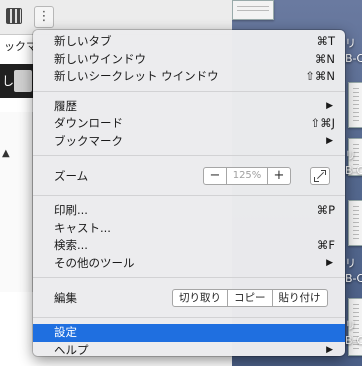  What do you see at coordinates (299, 298) in the screenshot?
I see `paste-button: 貼り付け` at bounding box center [299, 298].